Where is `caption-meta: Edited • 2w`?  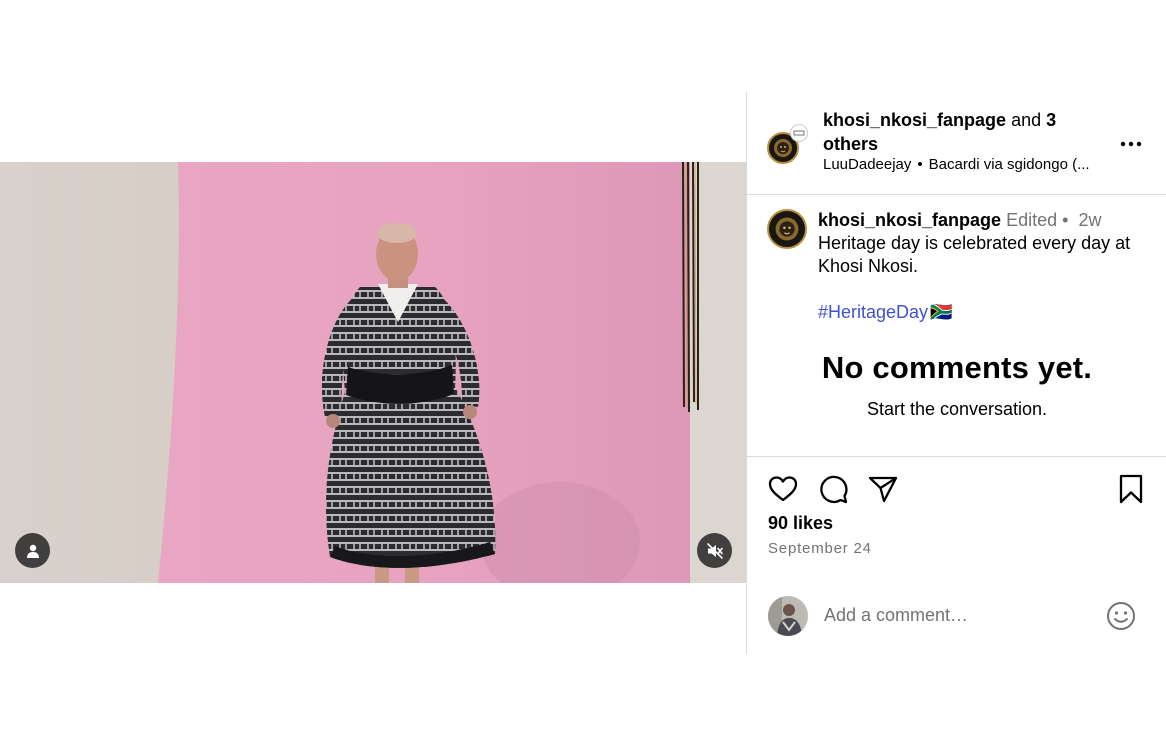
caption-meta: Edited • 2w is located at coordinates (1054, 220).